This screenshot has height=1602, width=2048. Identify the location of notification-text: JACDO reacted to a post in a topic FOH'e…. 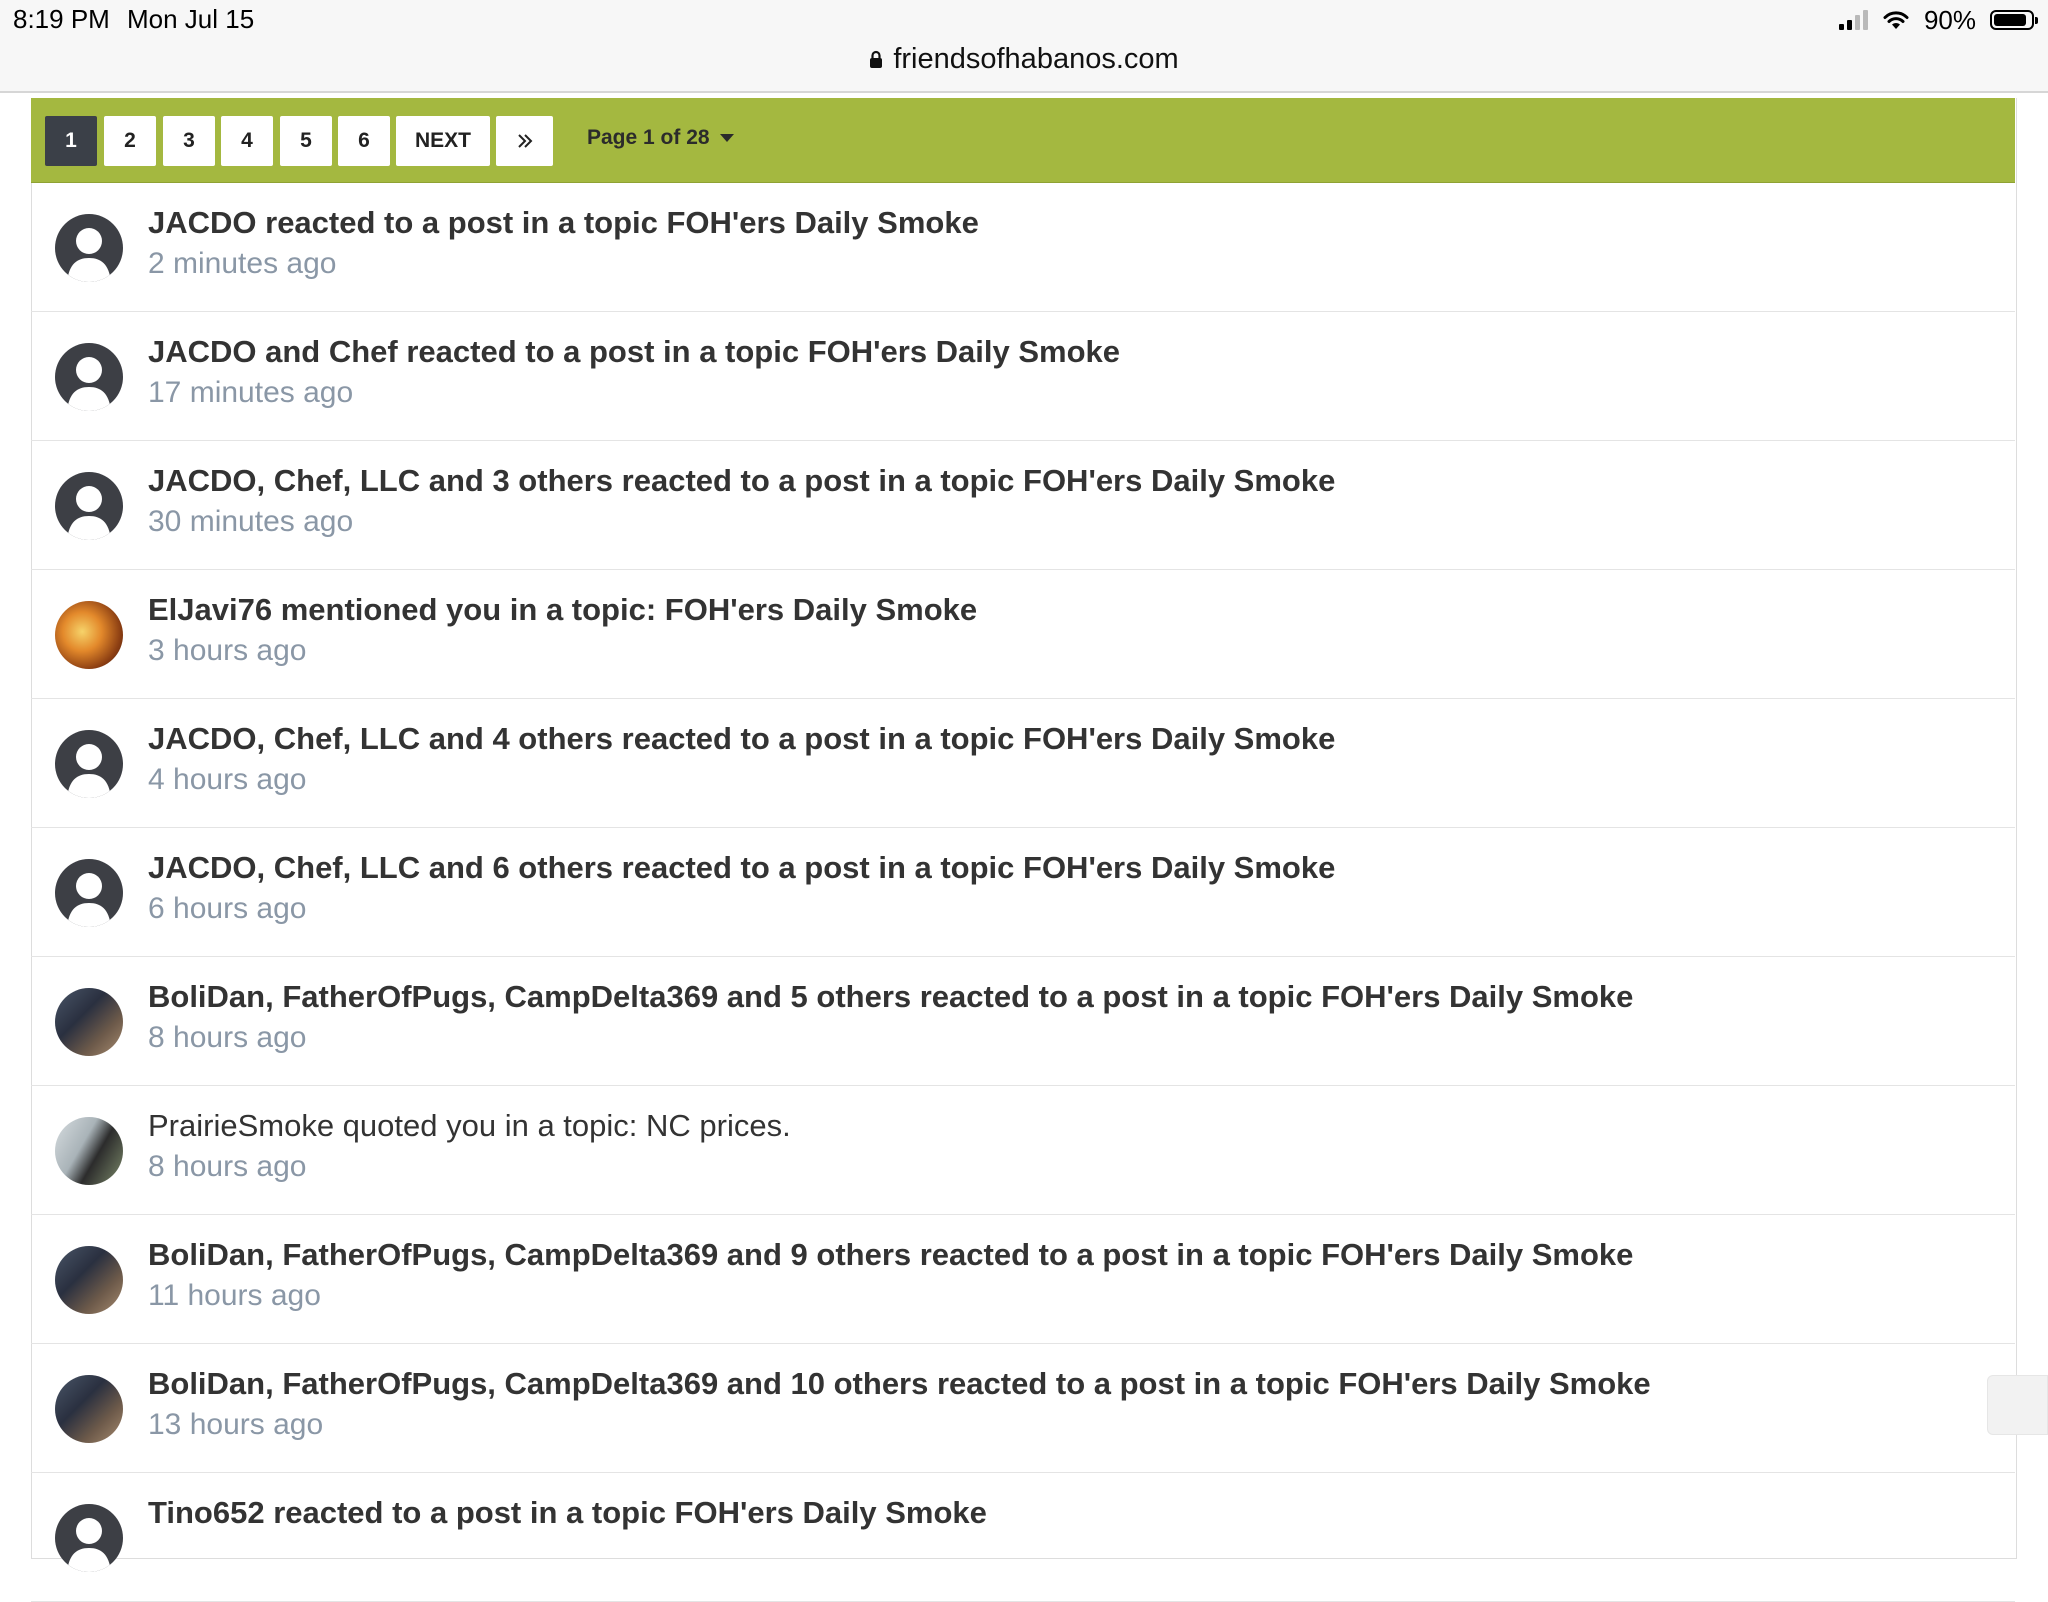
(563, 223).